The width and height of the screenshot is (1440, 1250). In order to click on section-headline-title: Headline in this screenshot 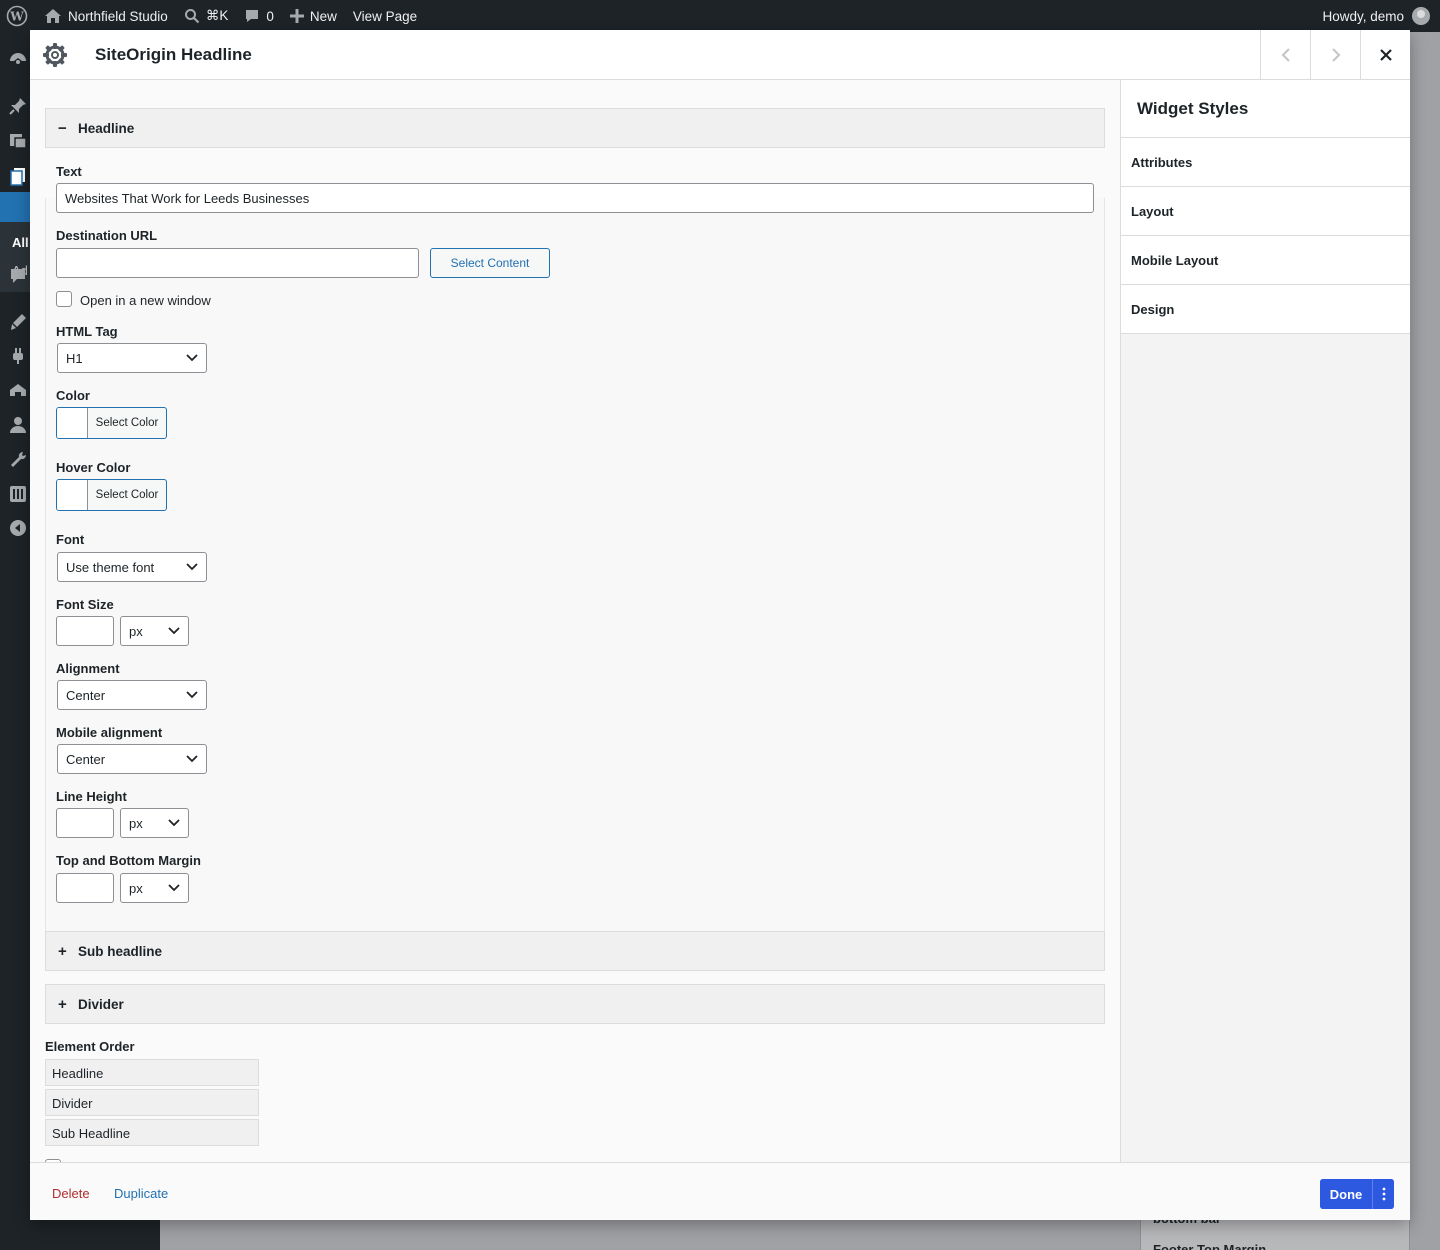, I will do `click(106, 128)`.